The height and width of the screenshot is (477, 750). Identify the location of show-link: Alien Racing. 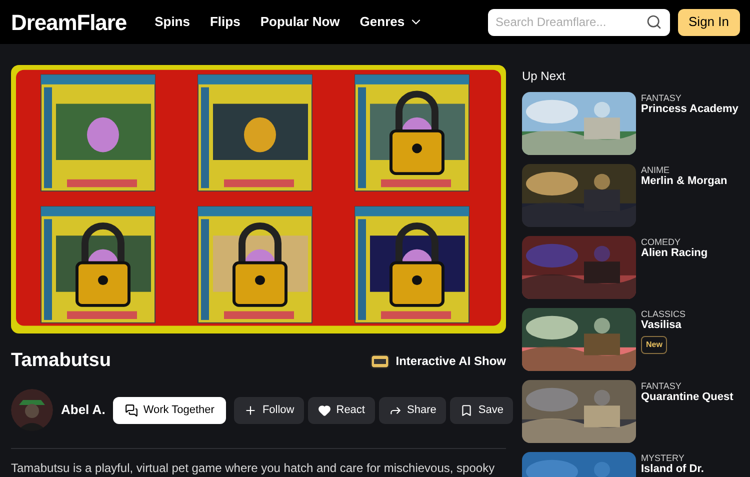
(674, 253).